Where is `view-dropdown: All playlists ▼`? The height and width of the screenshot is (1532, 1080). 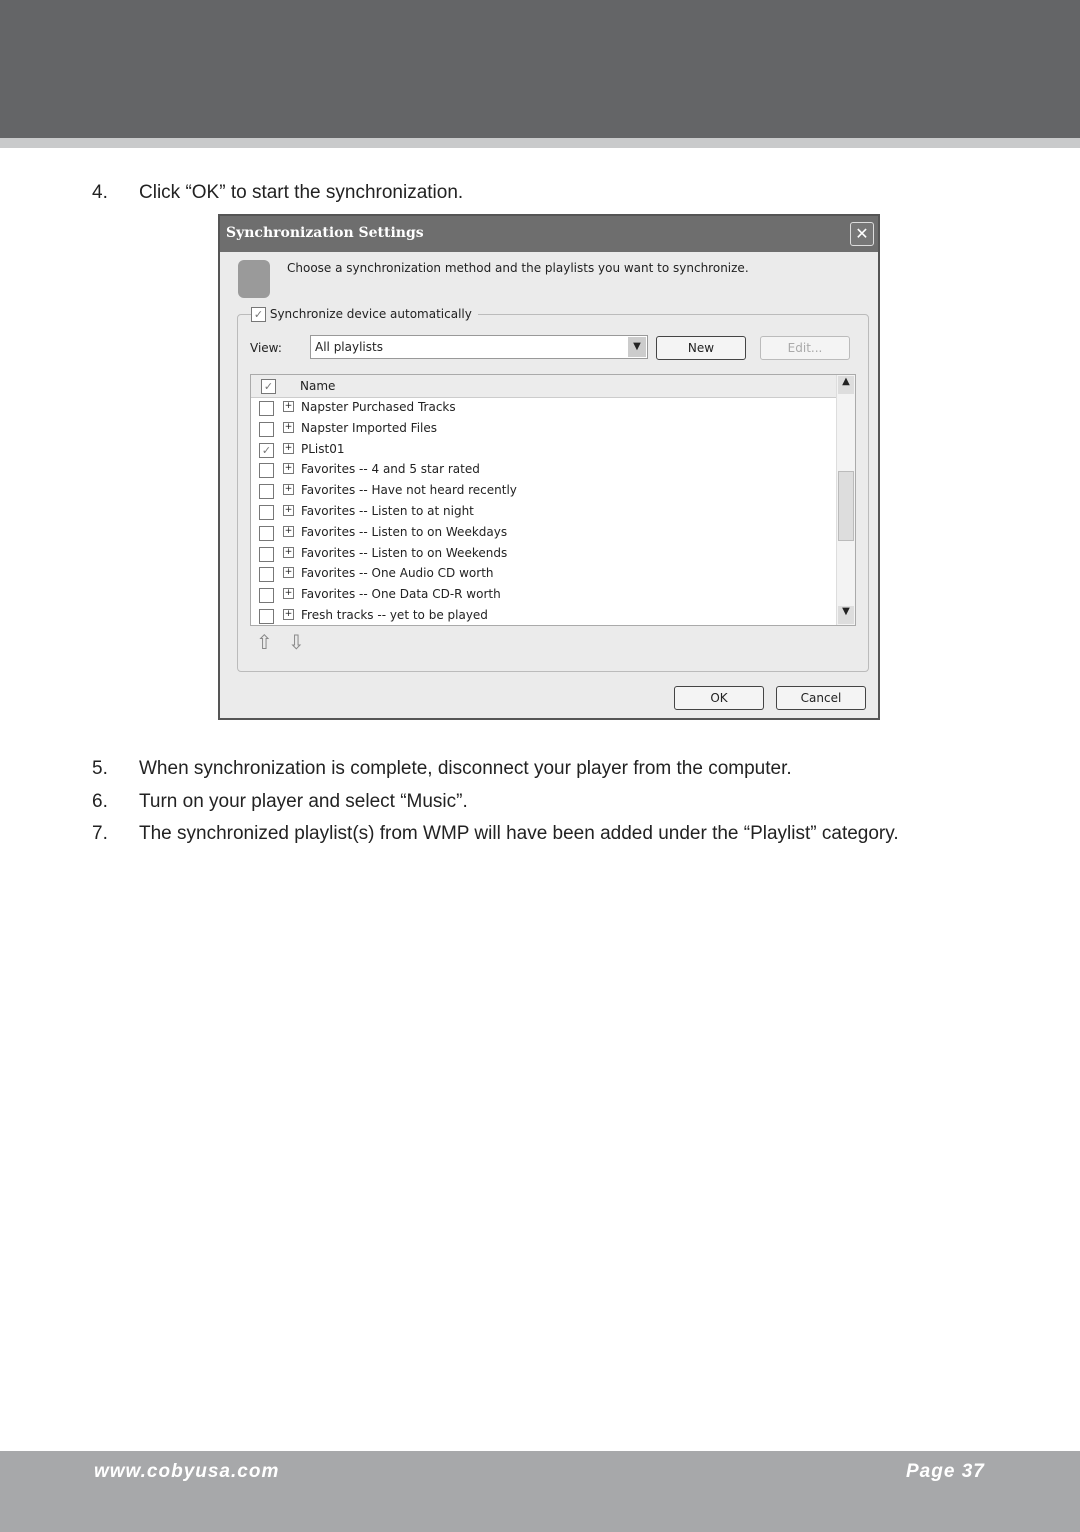 view-dropdown: All playlists ▼ is located at coordinates (479, 347).